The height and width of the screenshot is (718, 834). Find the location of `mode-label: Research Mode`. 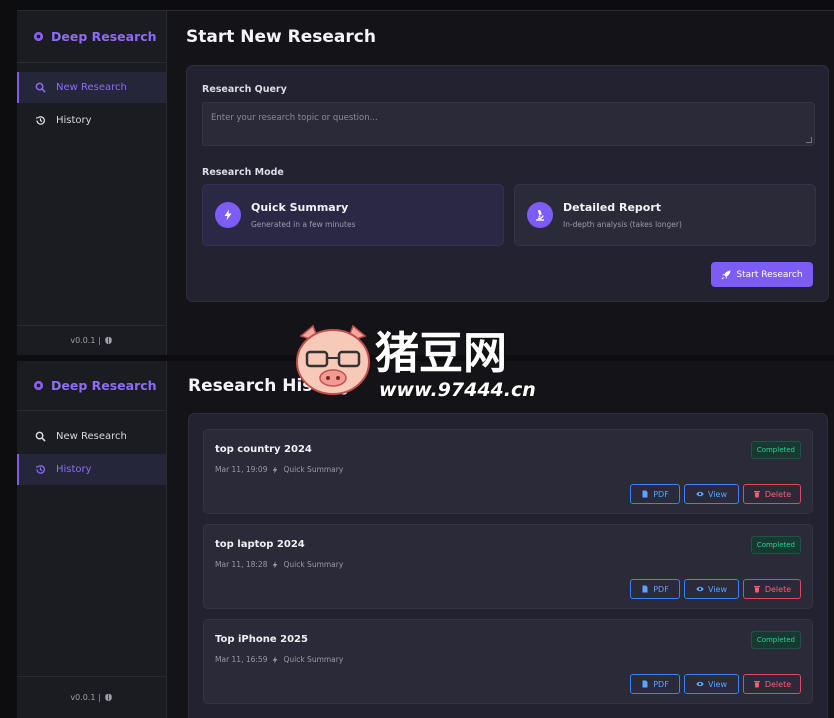

mode-label: Research Mode is located at coordinates (243, 172).